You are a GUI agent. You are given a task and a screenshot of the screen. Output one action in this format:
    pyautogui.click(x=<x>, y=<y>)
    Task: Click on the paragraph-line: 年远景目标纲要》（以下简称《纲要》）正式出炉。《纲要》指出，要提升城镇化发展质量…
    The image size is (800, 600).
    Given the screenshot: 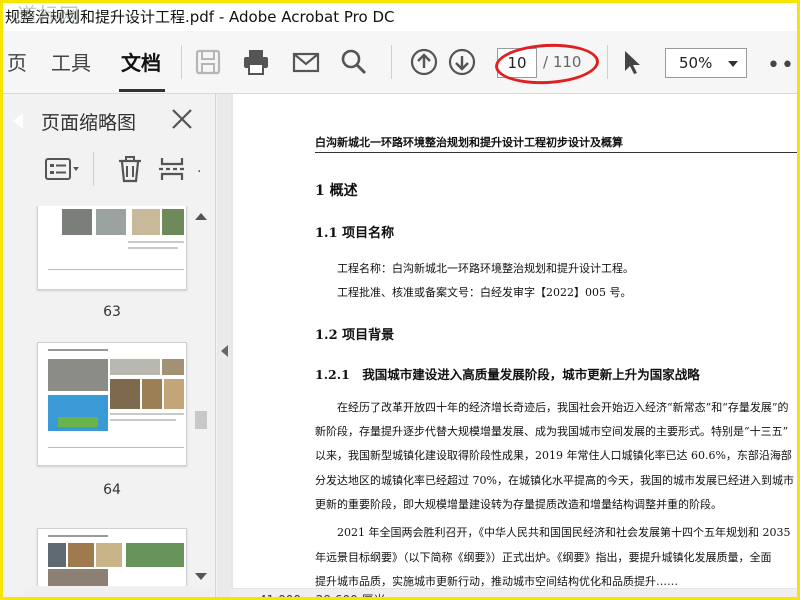 What is the action you would take?
    pyautogui.click(x=543, y=557)
    